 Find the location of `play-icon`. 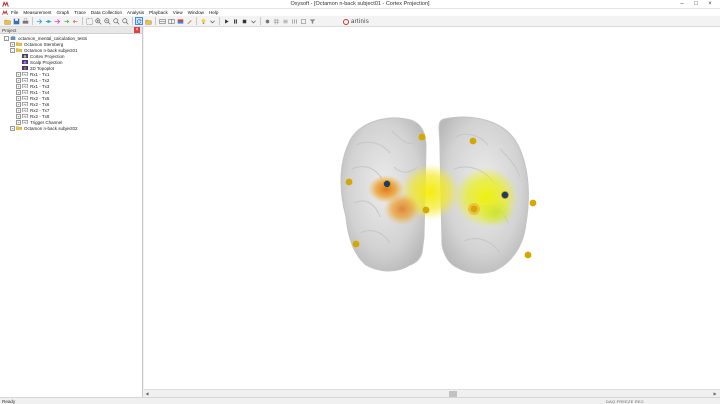

play-icon is located at coordinates (226, 21).